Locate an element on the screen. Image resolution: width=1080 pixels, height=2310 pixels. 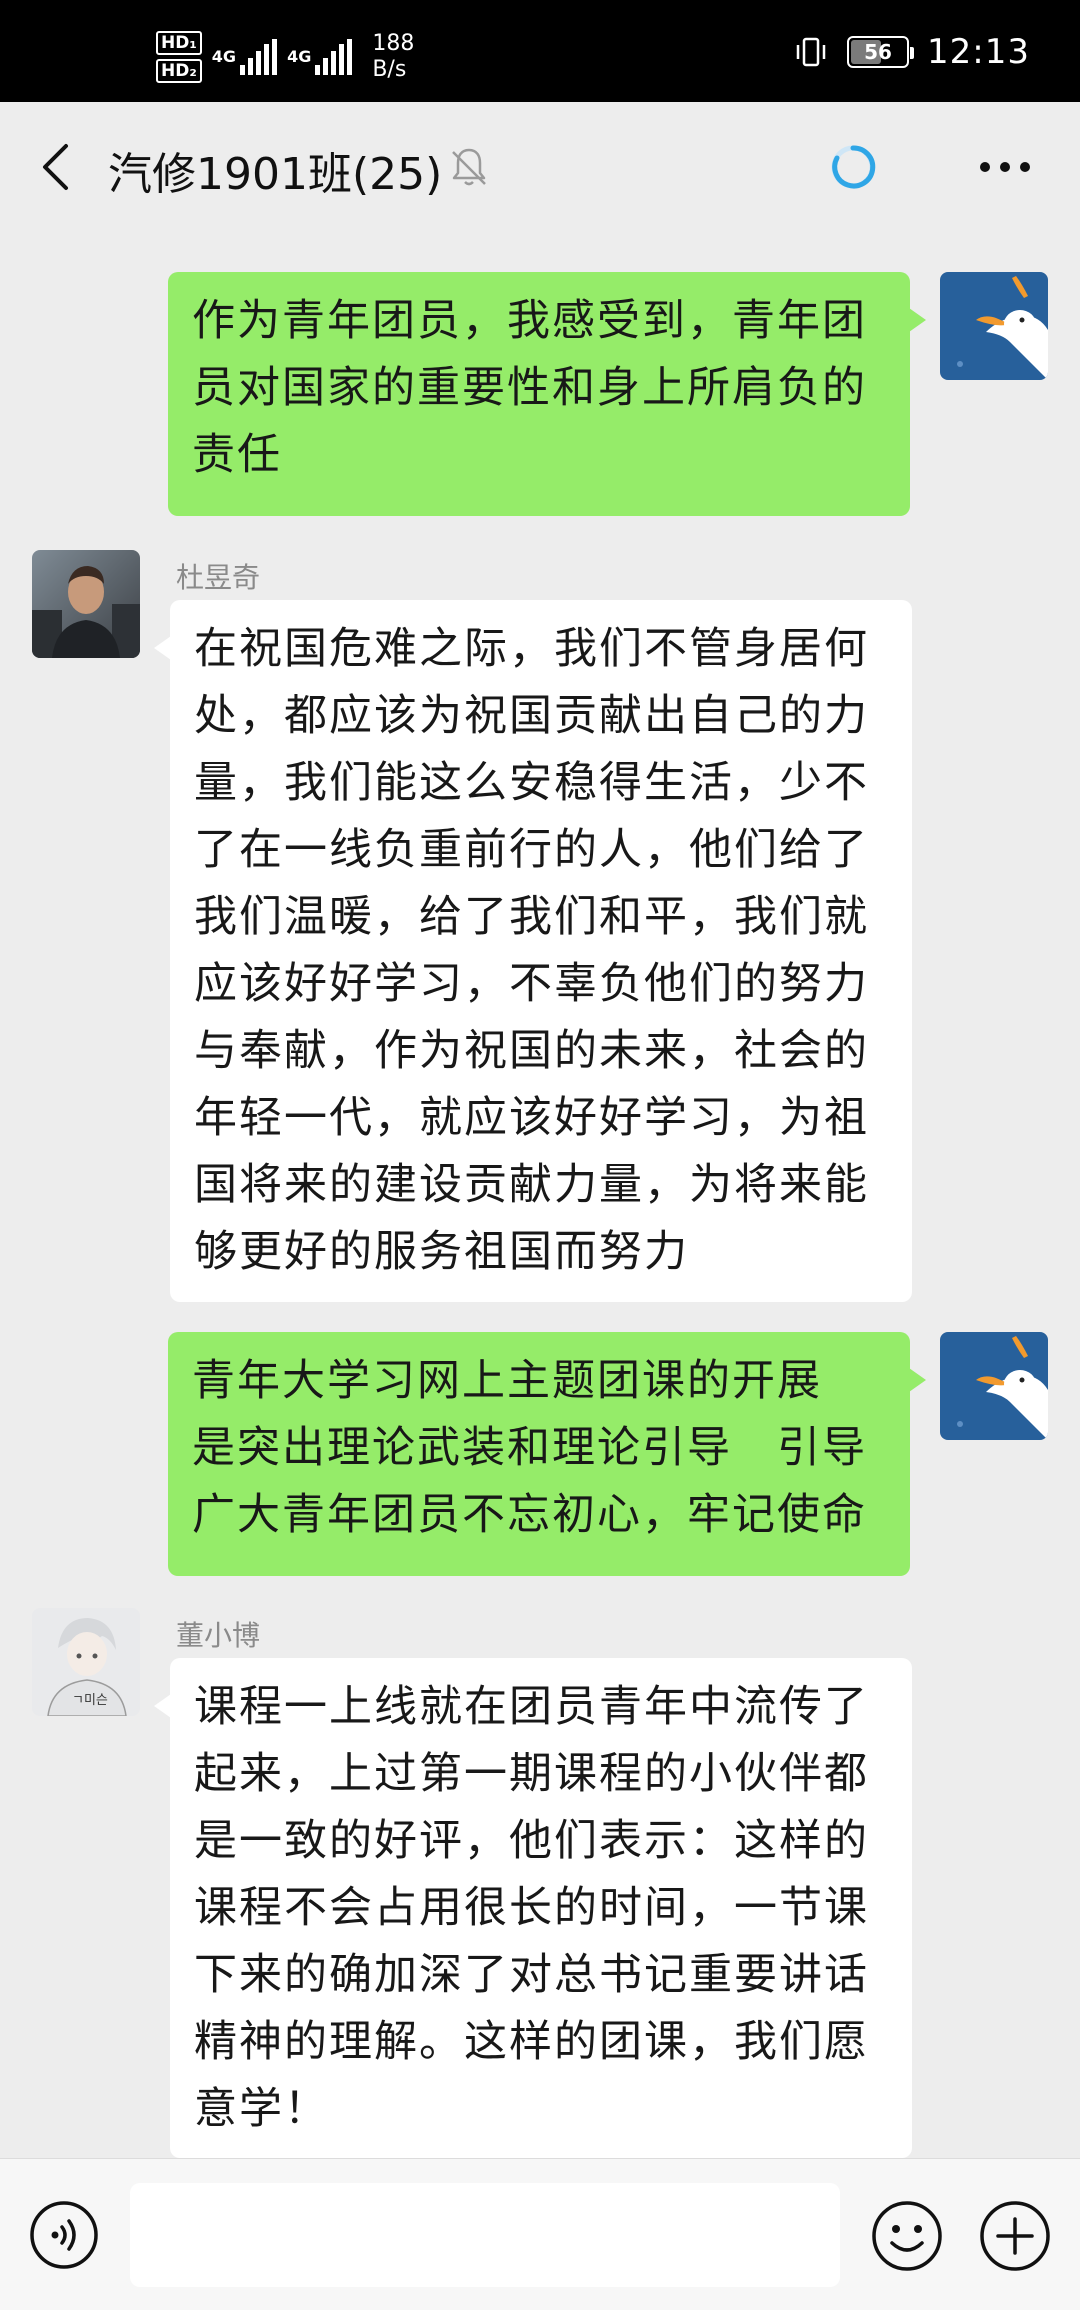
network-speed-unit: B/s is located at coordinates (389, 69).